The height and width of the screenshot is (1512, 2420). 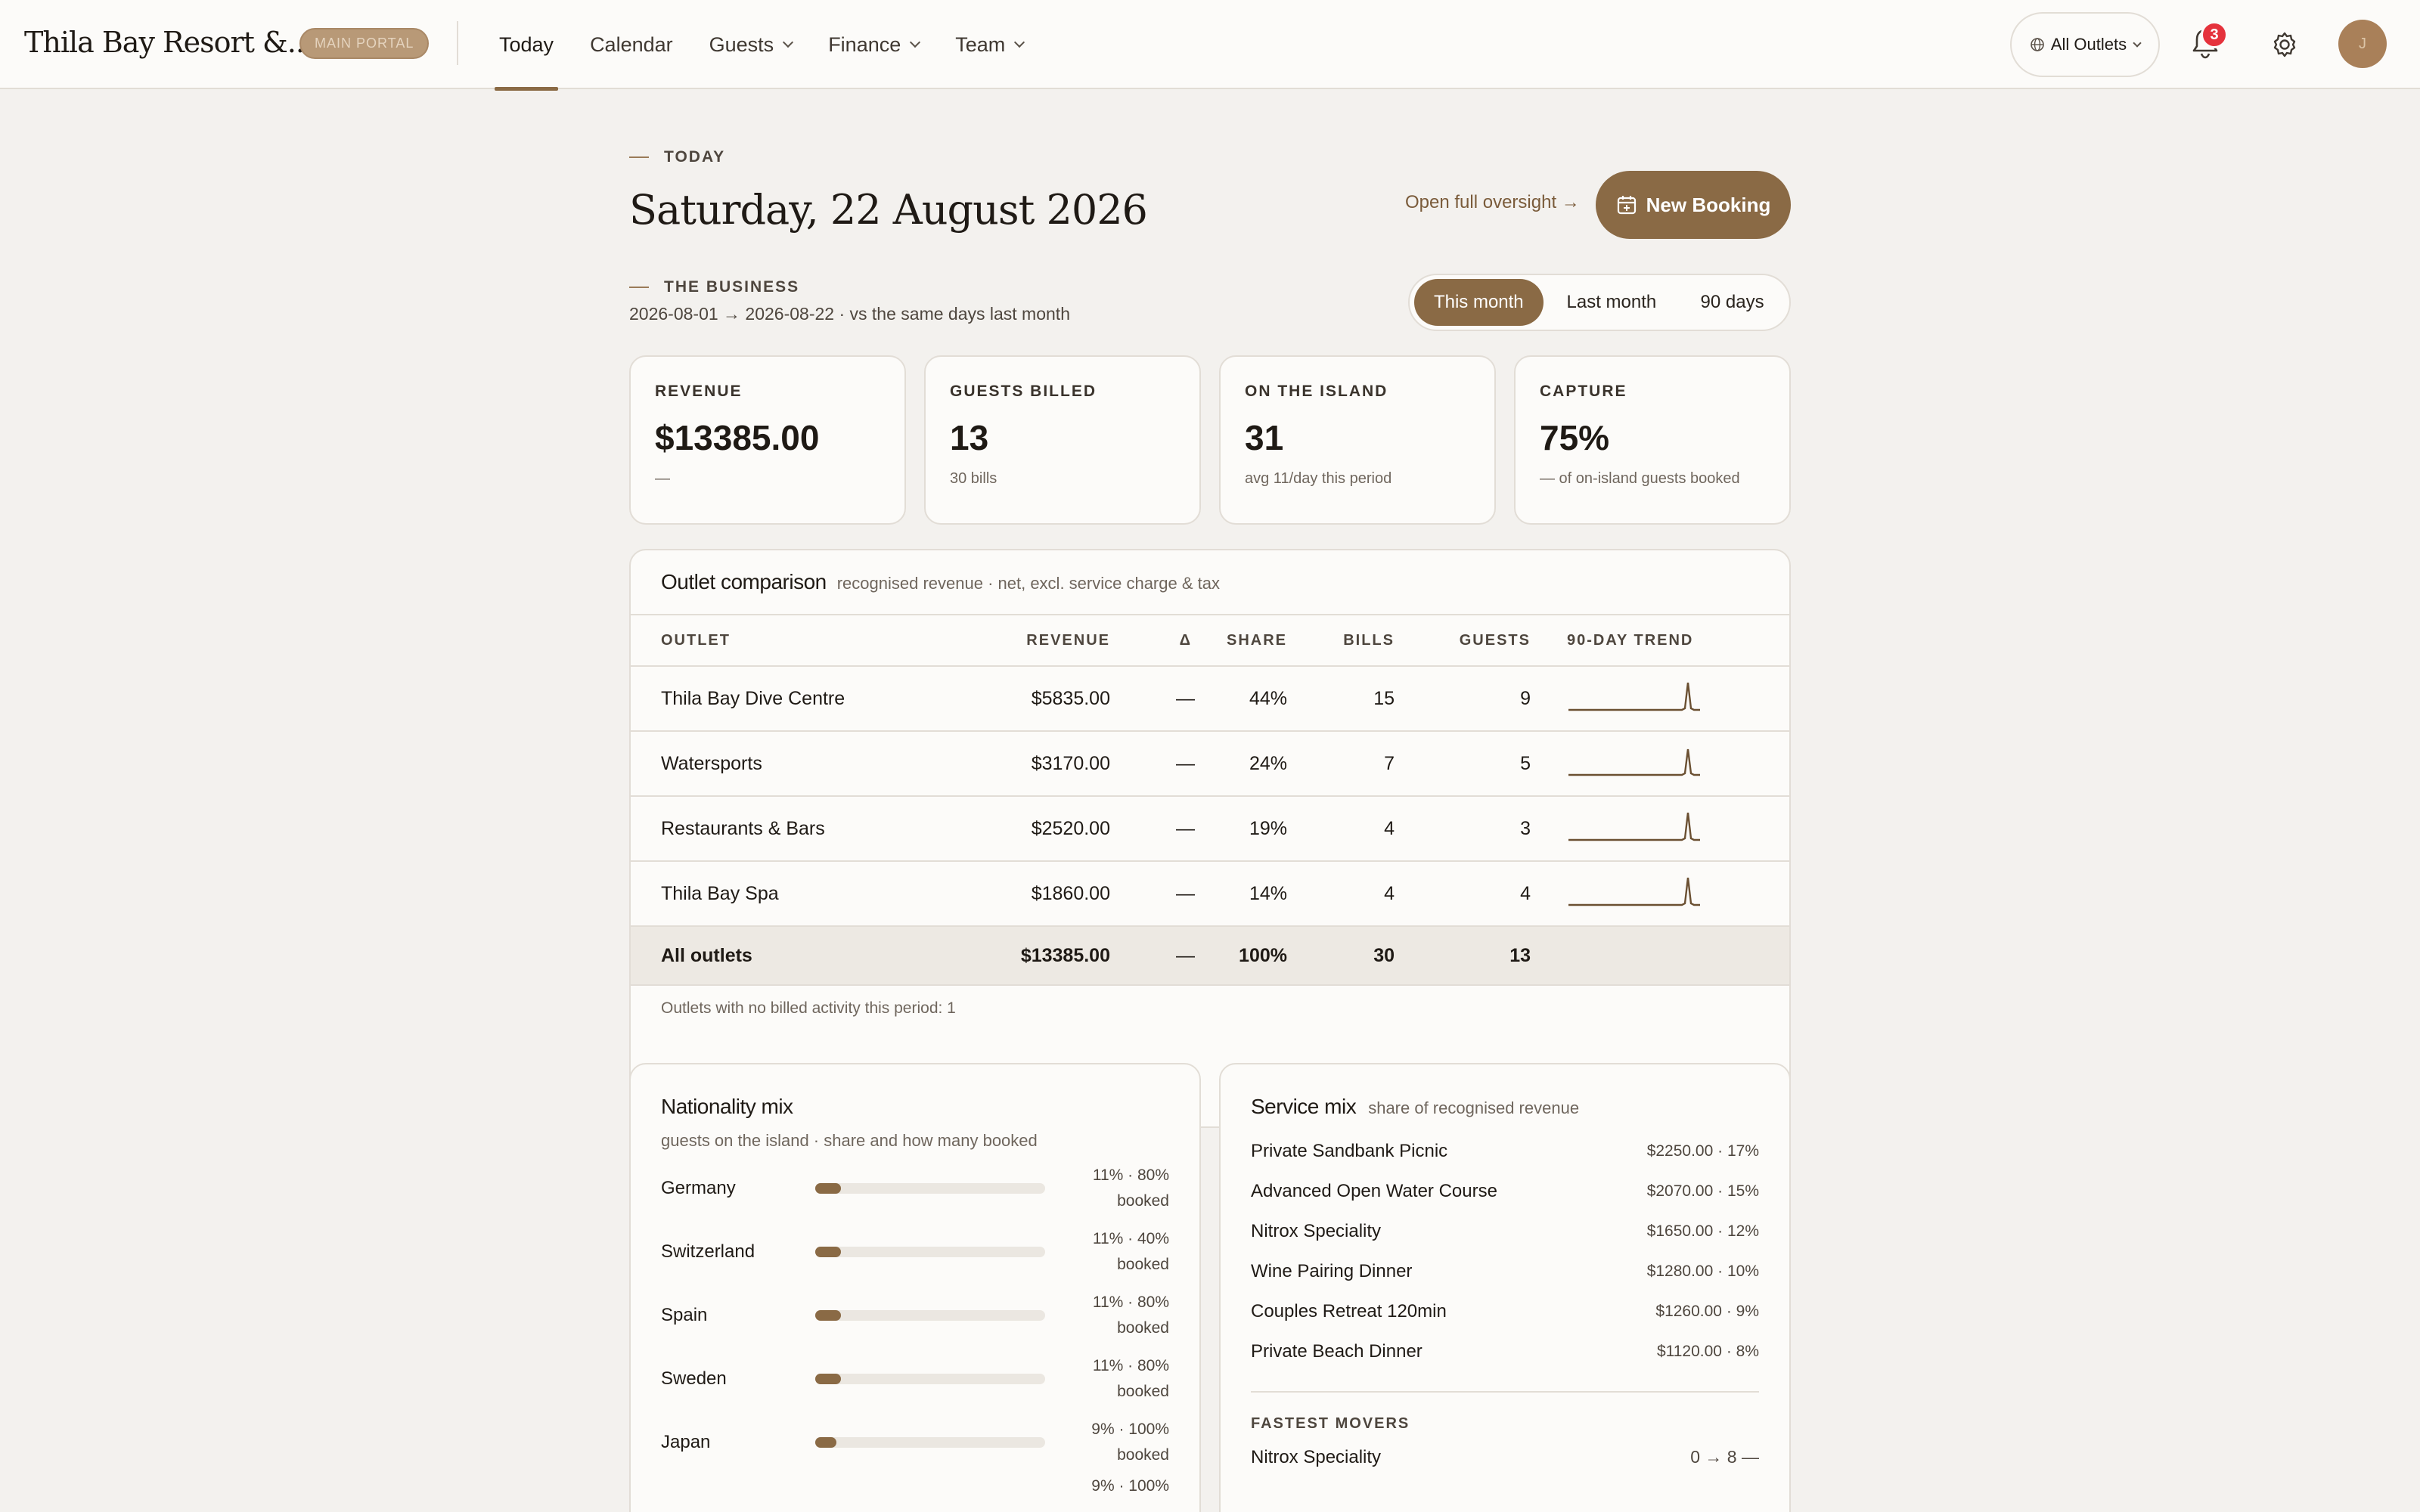 What do you see at coordinates (1660, 640) in the screenshot?
I see `column-header: 90-DAY TREND` at bounding box center [1660, 640].